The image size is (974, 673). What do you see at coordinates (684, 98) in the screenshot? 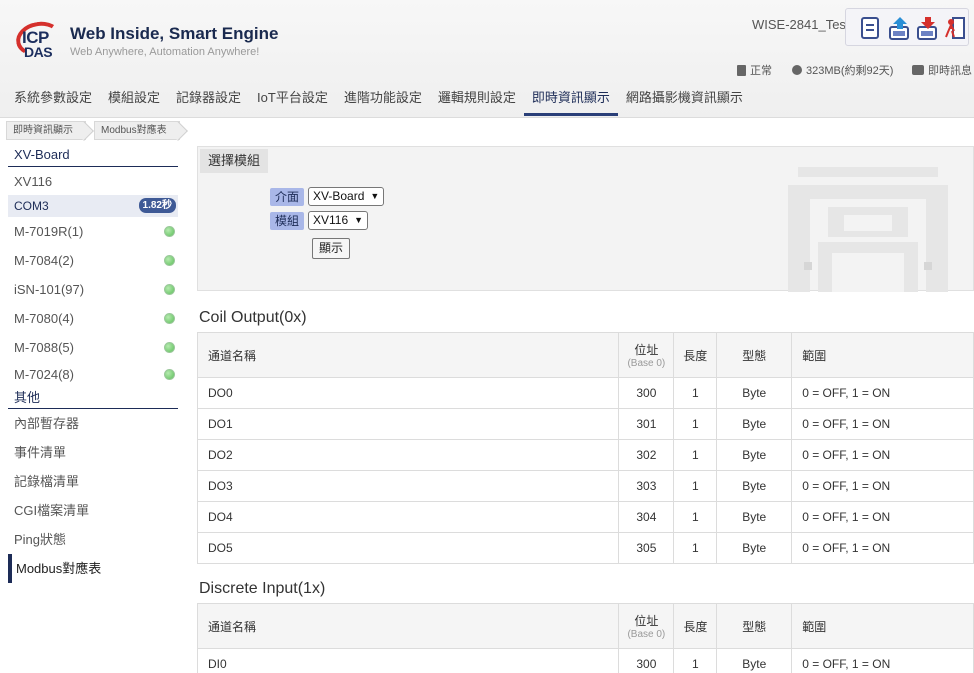
I see `nav-ip-camera-info: 網路攝影機資訊顯示` at bounding box center [684, 98].